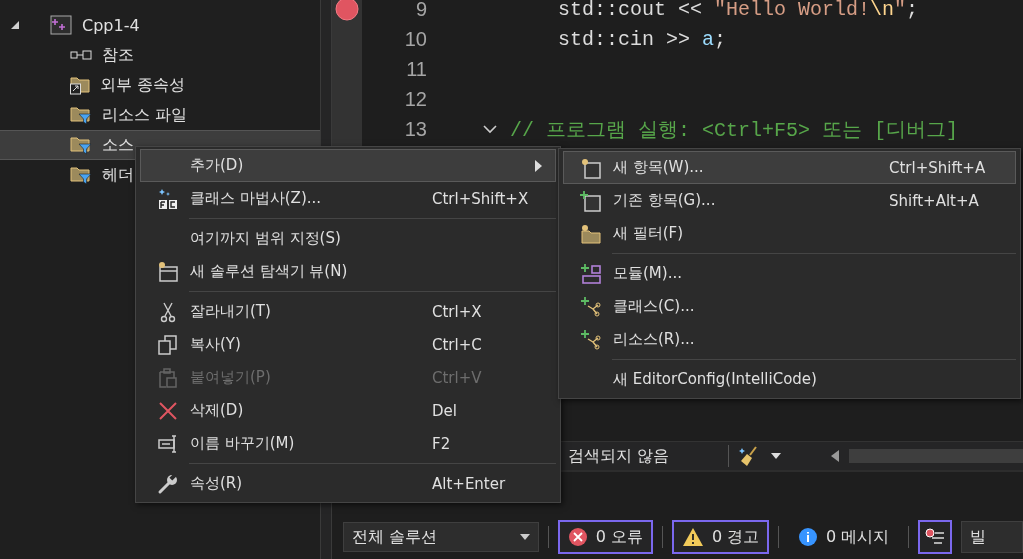 The width and height of the screenshot is (1023, 559). What do you see at coordinates (61, 25) in the screenshot?
I see `project-icon` at bounding box center [61, 25].